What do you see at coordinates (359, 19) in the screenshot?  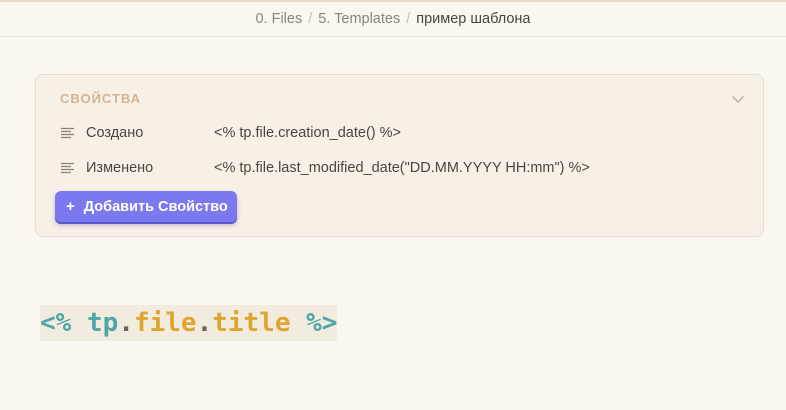 I see `breadcrumb-item-templates: 5. Templates` at bounding box center [359, 19].